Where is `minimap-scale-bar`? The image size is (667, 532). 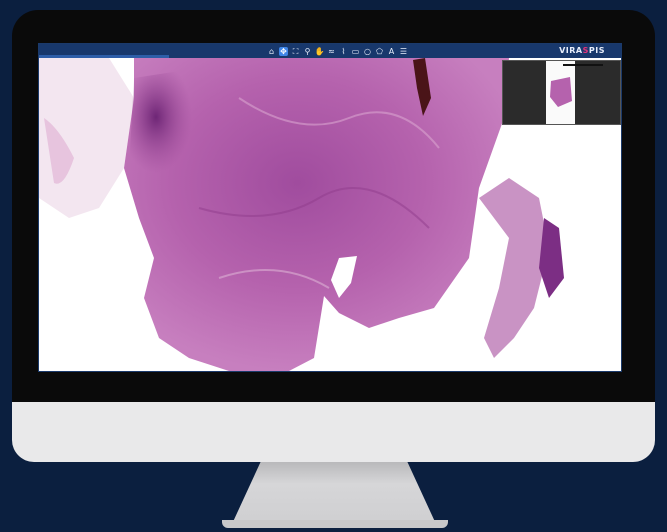
minimap-scale-bar is located at coordinates (583, 65).